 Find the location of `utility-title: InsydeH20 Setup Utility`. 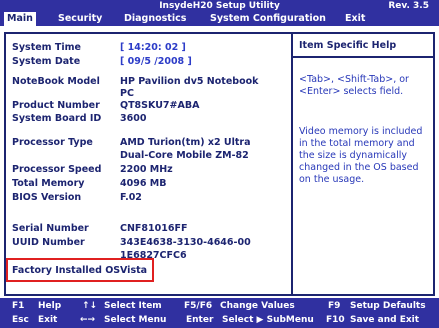

utility-title: InsydeH20 Setup Utility is located at coordinates (219, 6).